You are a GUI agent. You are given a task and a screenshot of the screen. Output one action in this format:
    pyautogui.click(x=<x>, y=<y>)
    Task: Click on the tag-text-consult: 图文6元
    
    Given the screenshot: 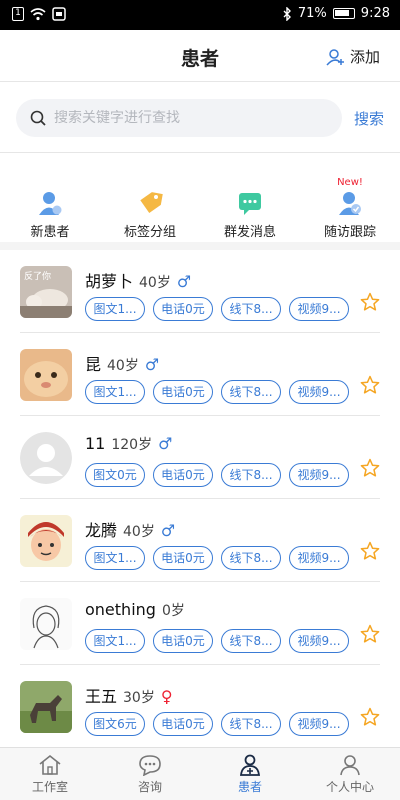 What is the action you would take?
    pyautogui.click(x=115, y=724)
    